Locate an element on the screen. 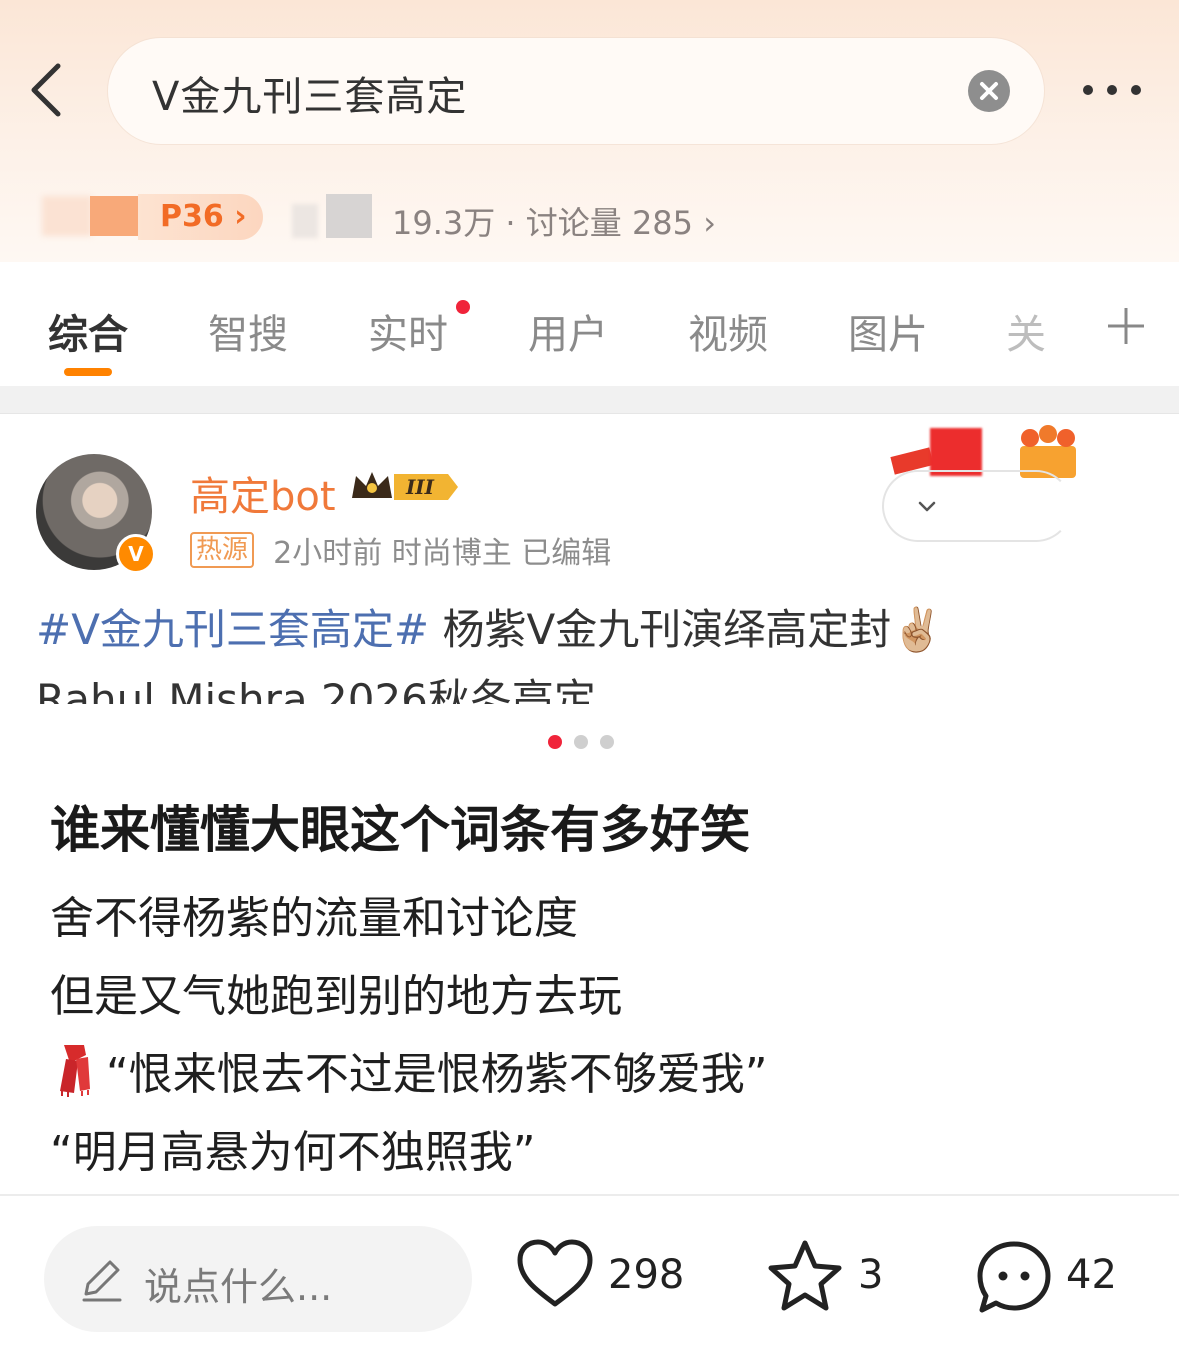 The height and width of the screenshot is (1351, 1179). hot-rank-badge: P36 › is located at coordinates (200, 217).